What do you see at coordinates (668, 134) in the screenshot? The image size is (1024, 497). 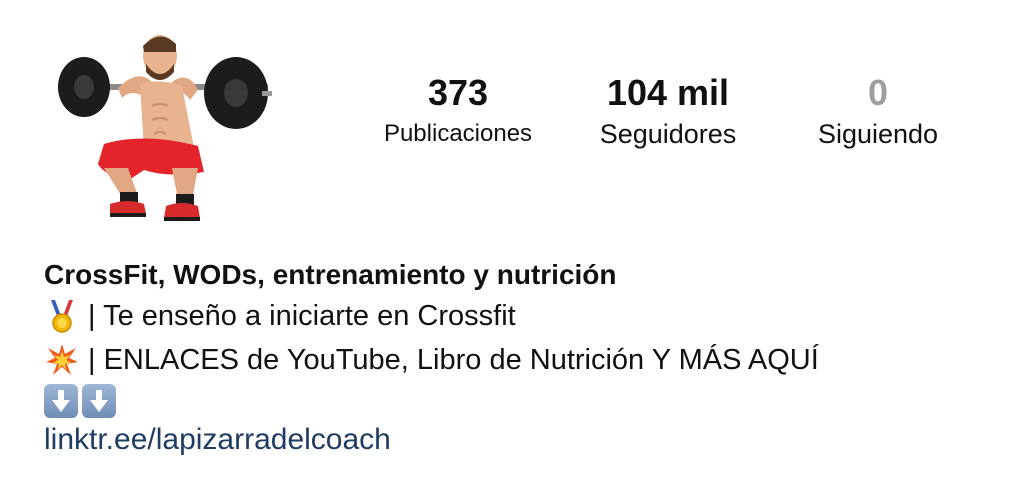 I see `followers-label: Seguidores` at bounding box center [668, 134].